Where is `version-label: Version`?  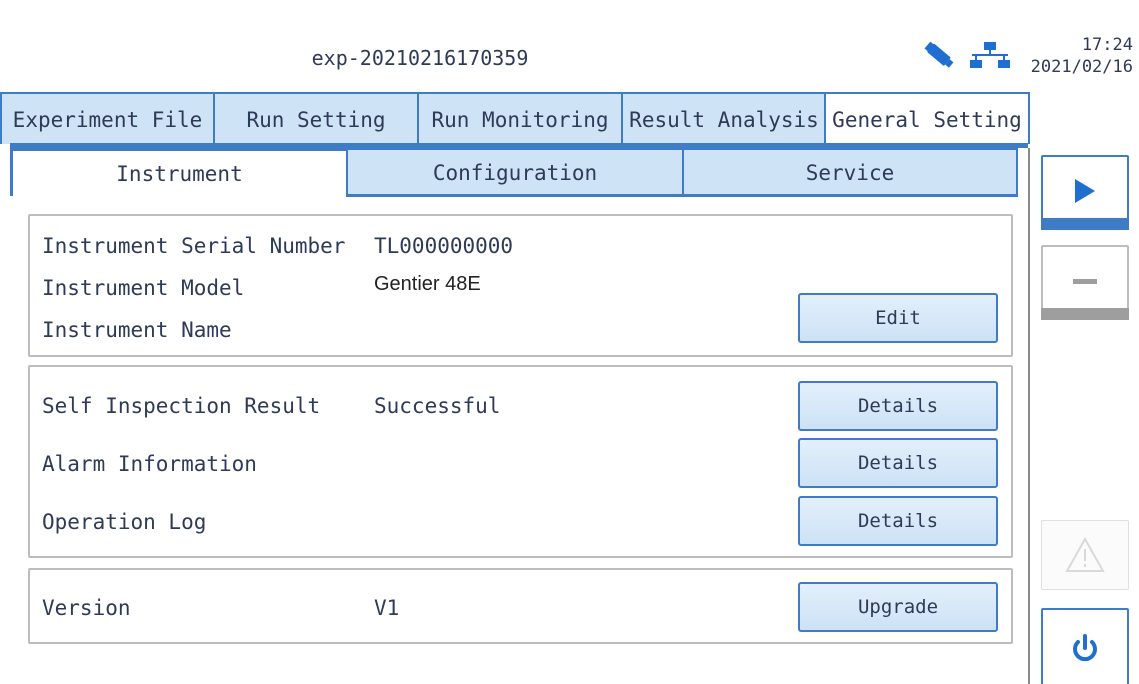
version-label: Version is located at coordinates (86, 608).